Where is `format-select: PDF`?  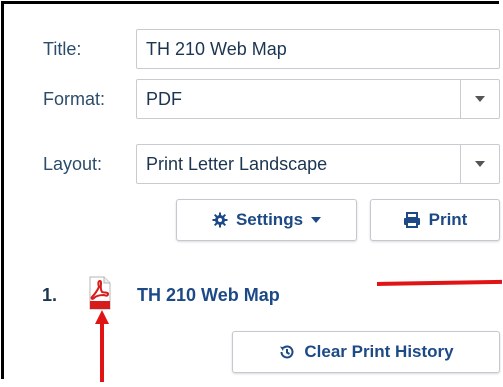
format-select: PDF is located at coordinates (318, 99).